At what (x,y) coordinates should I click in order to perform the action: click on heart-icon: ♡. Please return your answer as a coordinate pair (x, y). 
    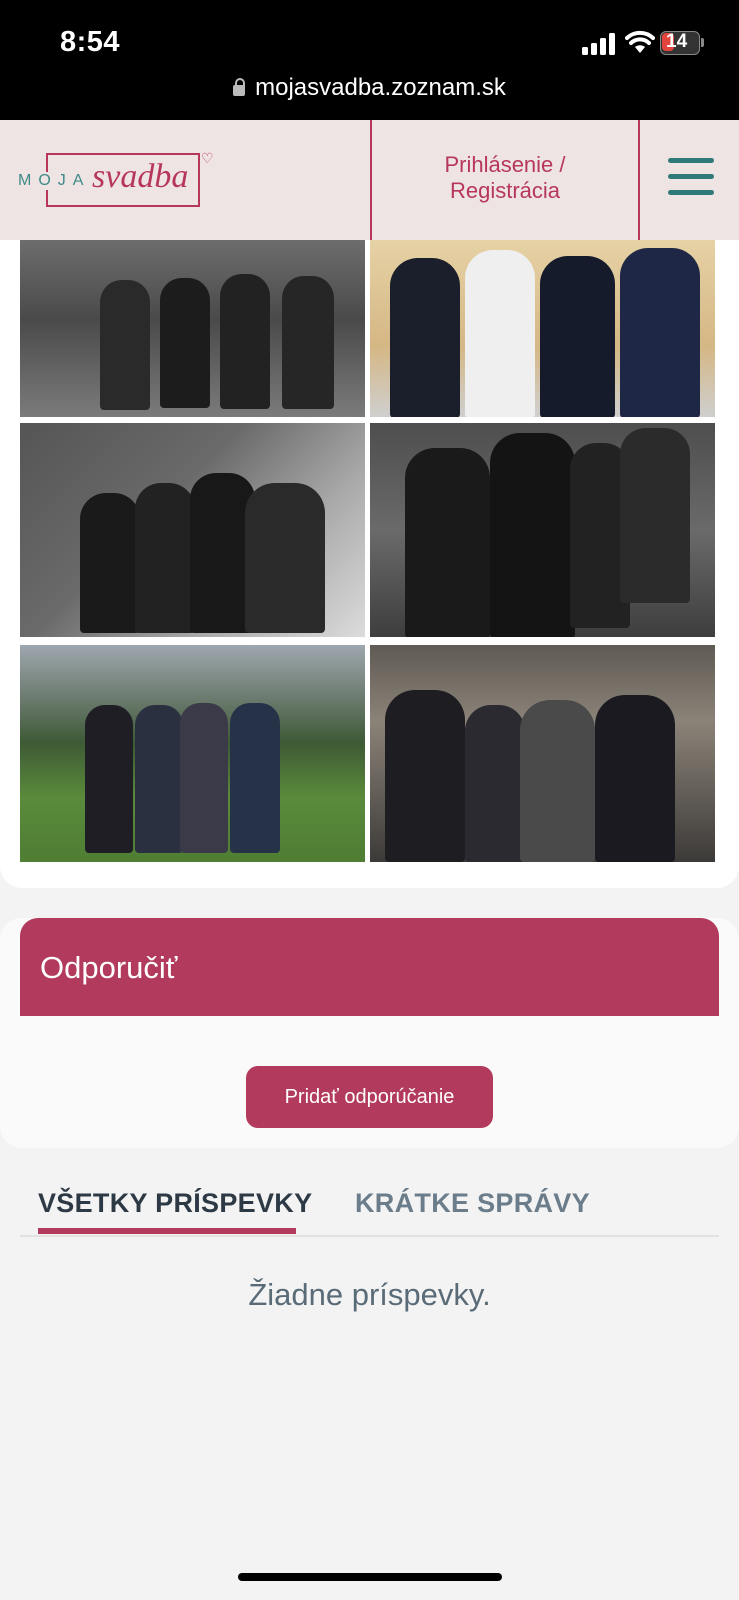
    Looking at the image, I should click on (207, 158).